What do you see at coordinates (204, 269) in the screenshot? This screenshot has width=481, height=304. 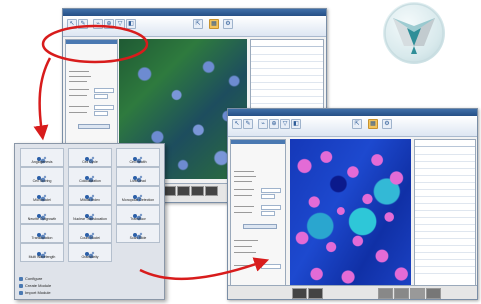 I see `callout-arrow-right` at bounding box center [204, 269].